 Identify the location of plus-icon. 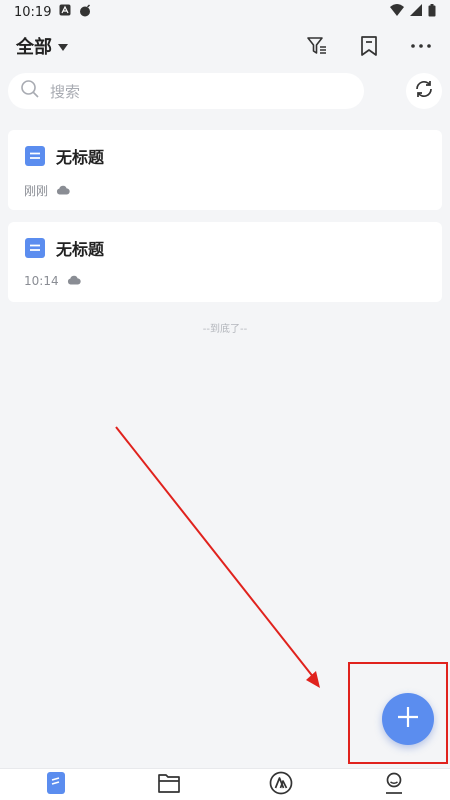
(408, 719).